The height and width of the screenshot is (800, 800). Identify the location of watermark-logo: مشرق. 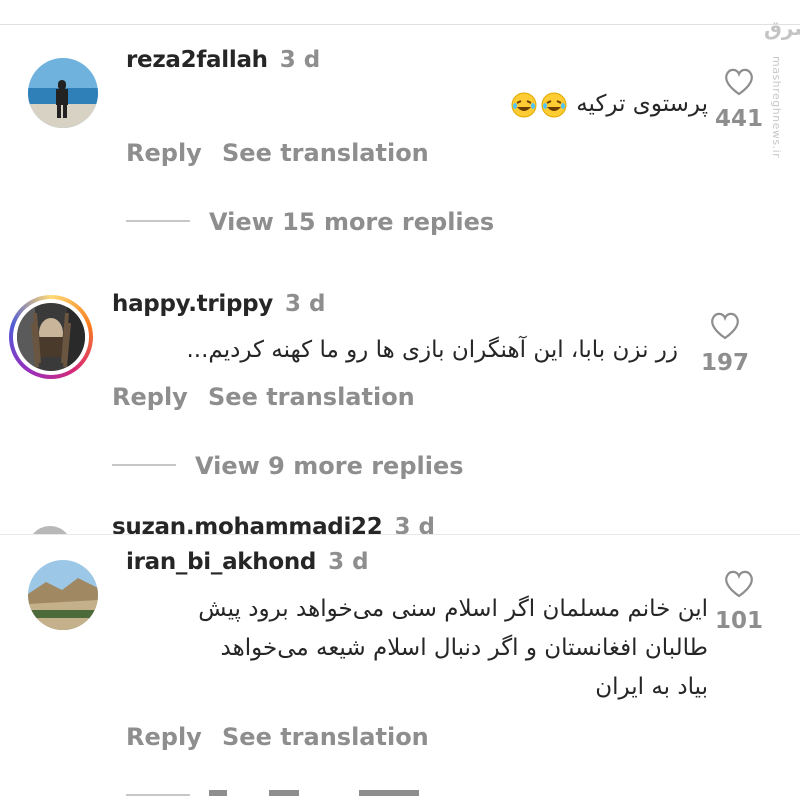
(782, 28).